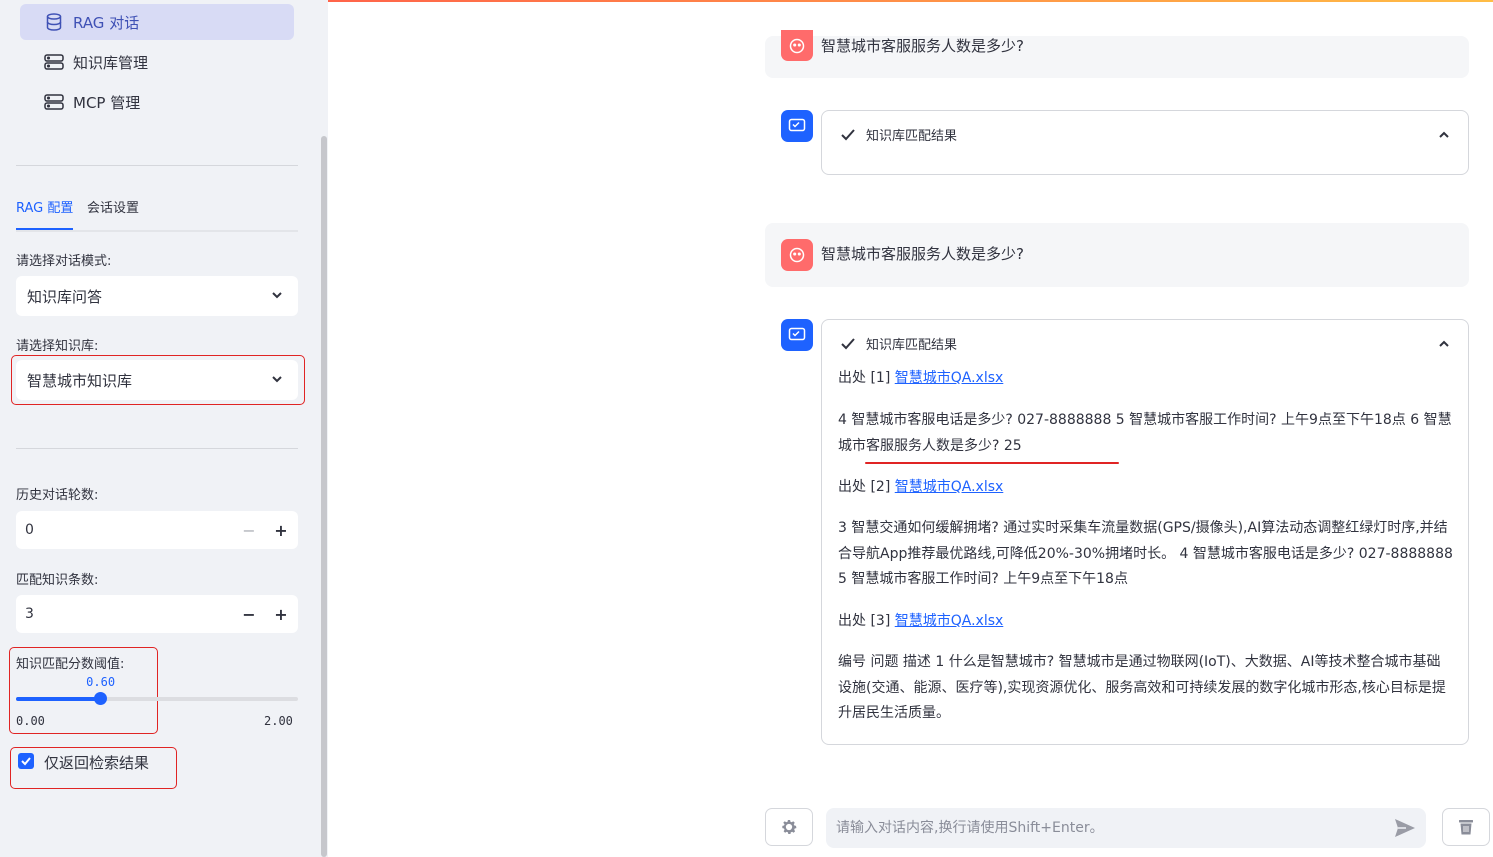  What do you see at coordinates (157, 614) in the screenshot?
I see `topk-stepper: 3 − +` at bounding box center [157, 614].